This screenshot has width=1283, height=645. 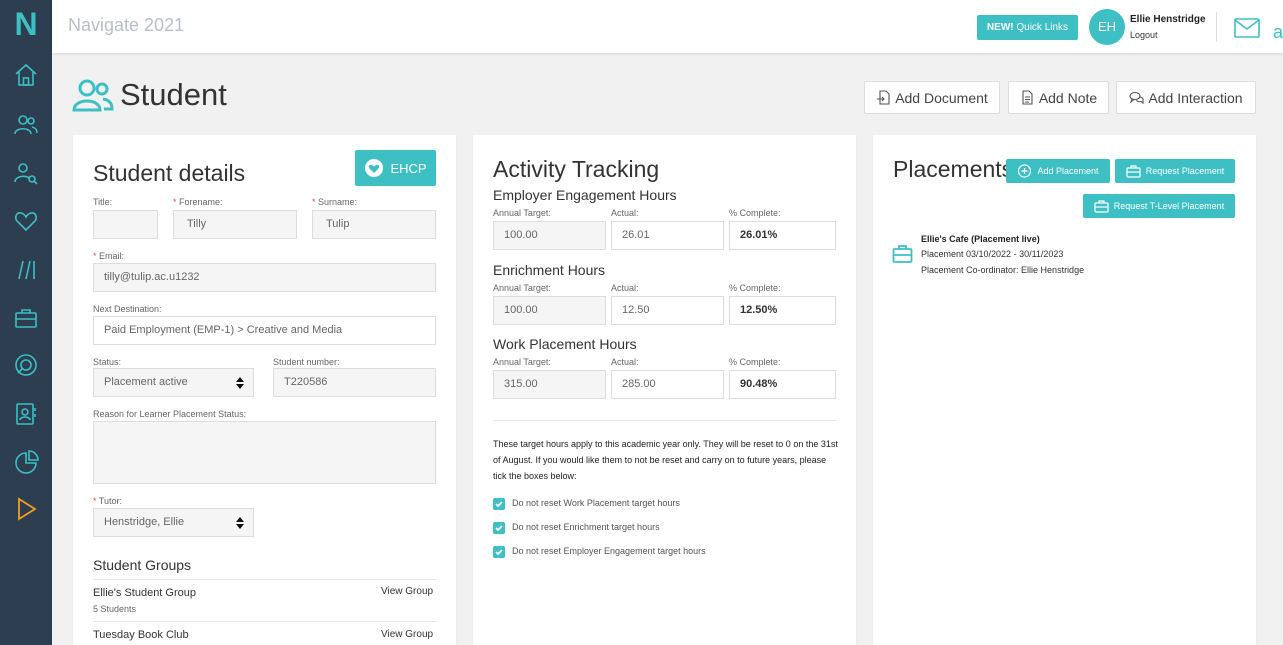 What do you see at coordinates (93, 95) in the screenshot?
I see `student-icon` at bounding box center [93, 95].